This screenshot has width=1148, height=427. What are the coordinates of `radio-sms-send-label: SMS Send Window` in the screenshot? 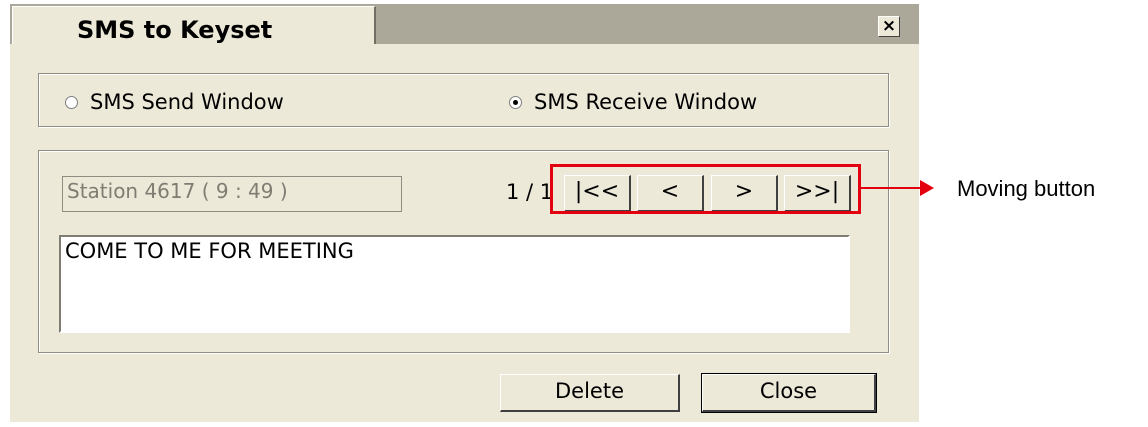 It's located at (187, 102).